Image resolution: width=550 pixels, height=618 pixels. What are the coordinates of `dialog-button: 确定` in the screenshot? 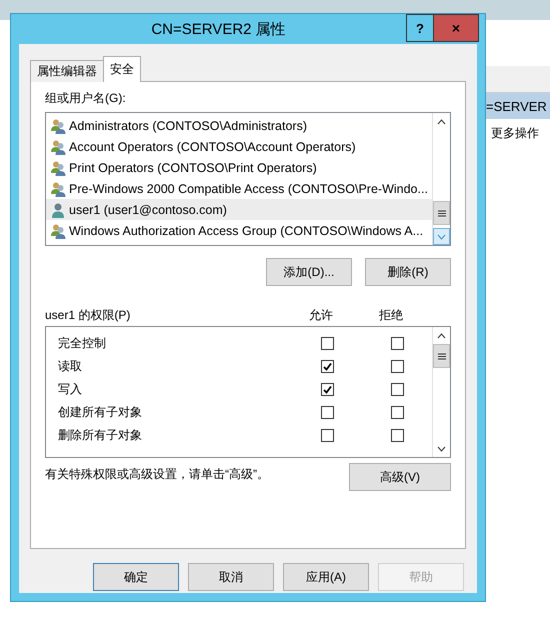 It's located at (136, 577).